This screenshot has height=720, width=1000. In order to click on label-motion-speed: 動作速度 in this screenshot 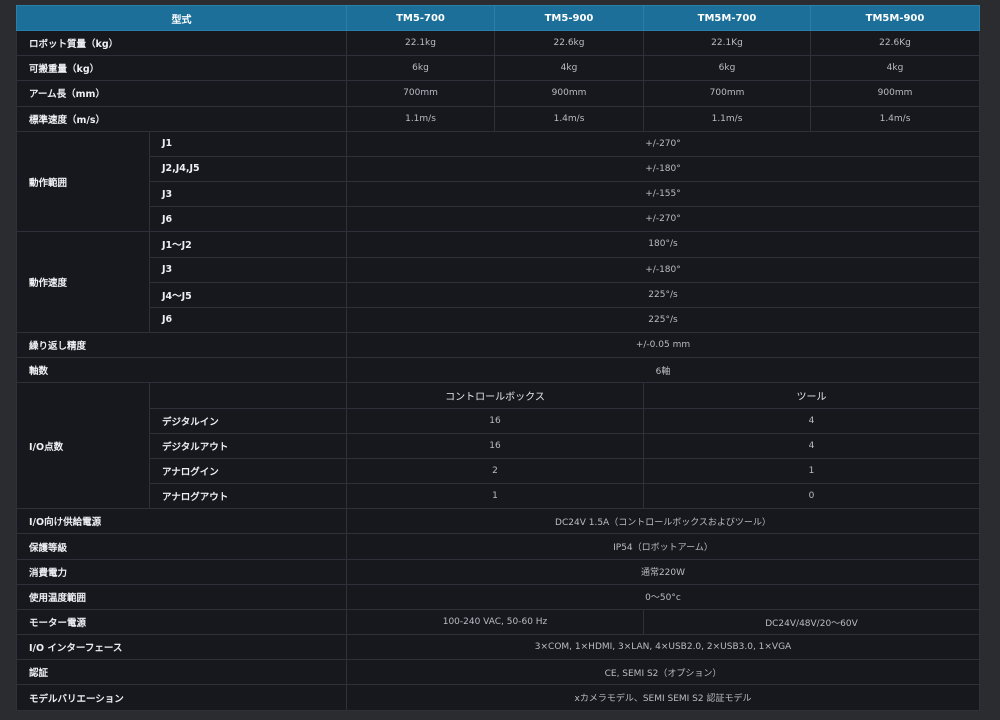, I will do `click(83, 282)`.